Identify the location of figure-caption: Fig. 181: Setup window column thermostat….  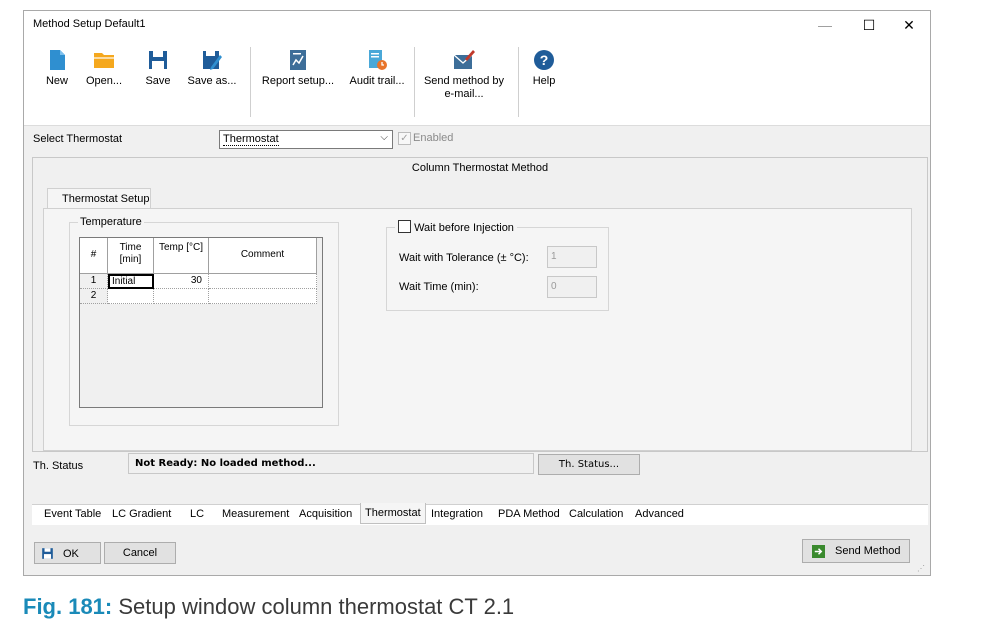
(268, 607).